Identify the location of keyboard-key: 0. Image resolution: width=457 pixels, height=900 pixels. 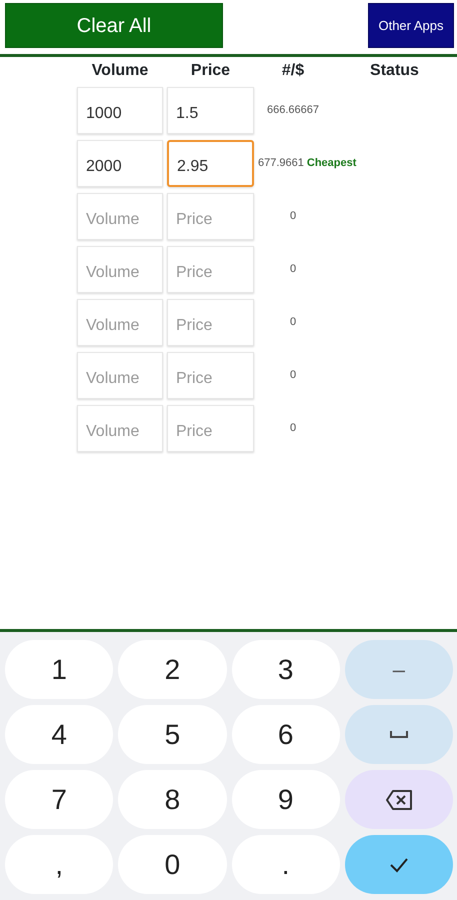
(172, 864).